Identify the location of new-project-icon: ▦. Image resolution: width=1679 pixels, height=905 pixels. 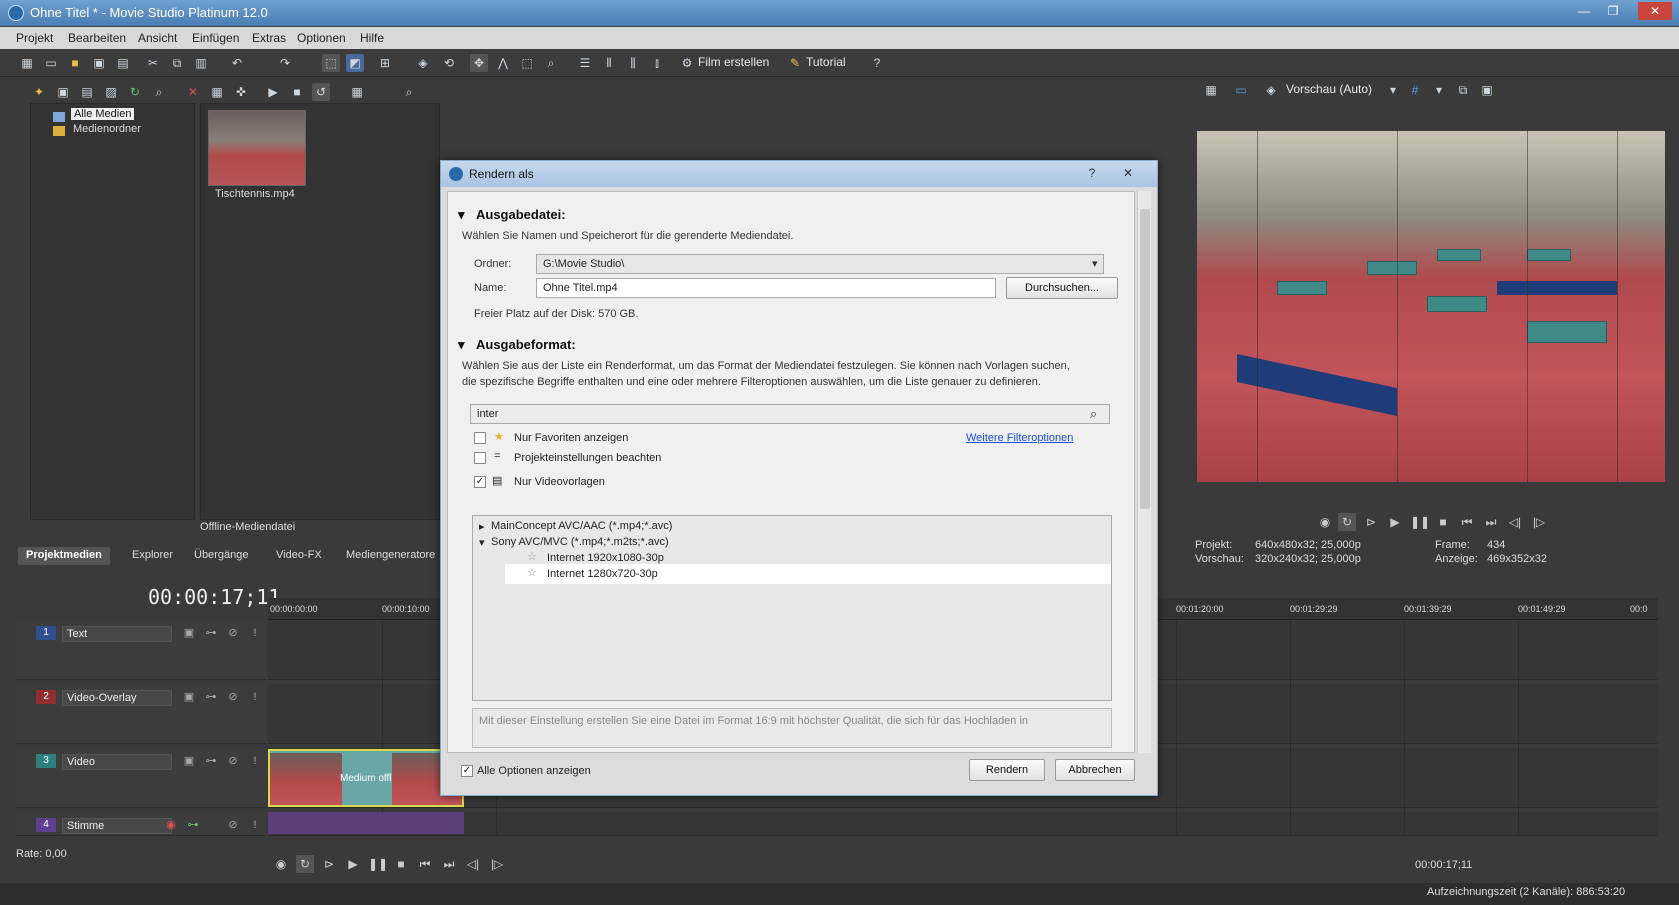
(27, 63).